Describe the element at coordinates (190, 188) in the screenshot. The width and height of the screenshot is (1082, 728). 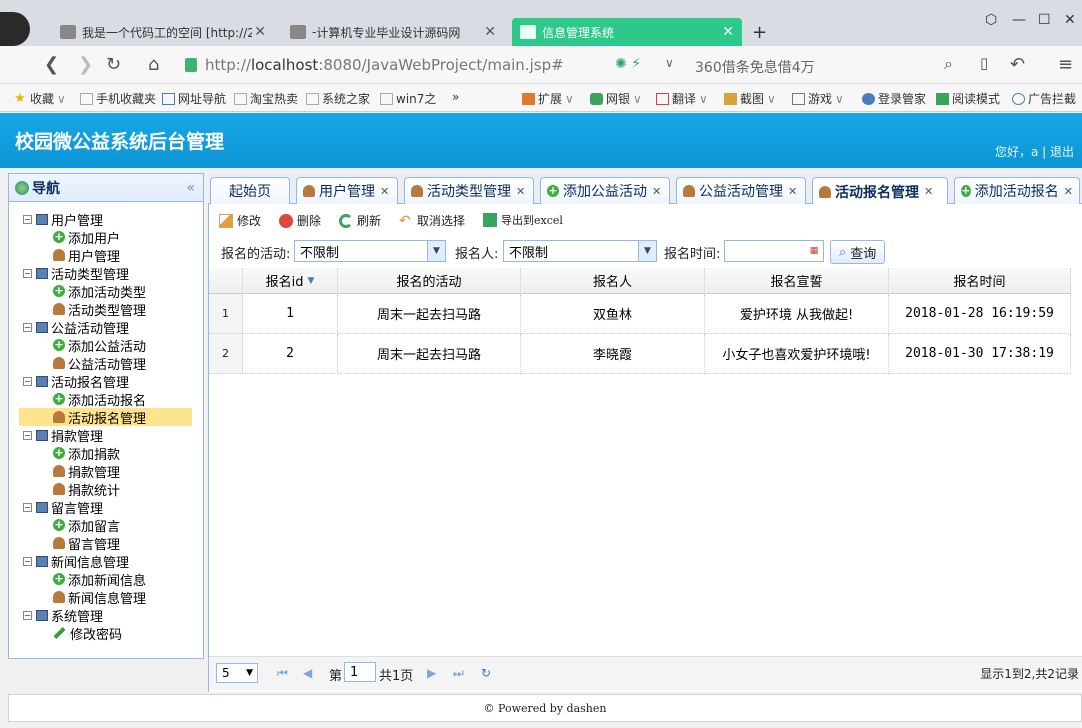
I see `collapse-icon: «` at that location.